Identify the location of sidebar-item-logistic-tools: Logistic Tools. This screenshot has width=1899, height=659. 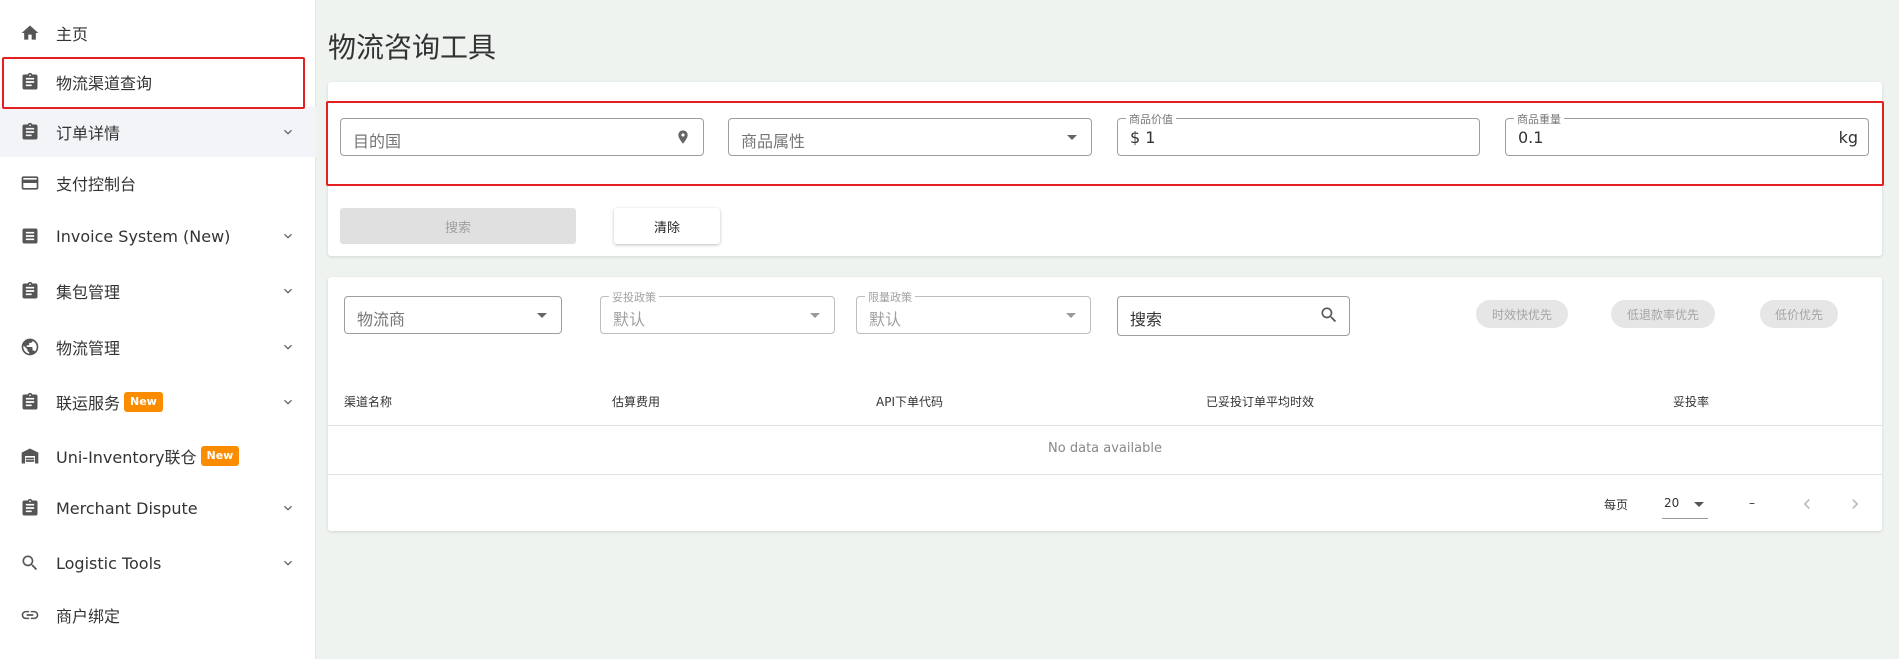
(158, 563).